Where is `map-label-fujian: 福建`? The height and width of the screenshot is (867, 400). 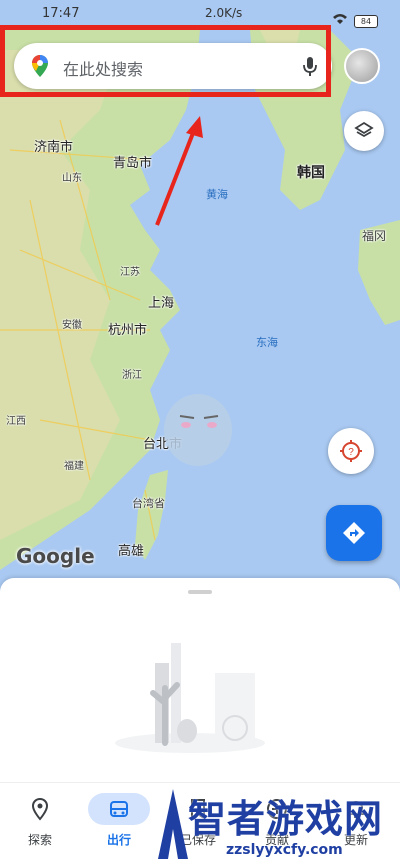 map-label-fujian: 福建 is located at coordinates (74, 466).